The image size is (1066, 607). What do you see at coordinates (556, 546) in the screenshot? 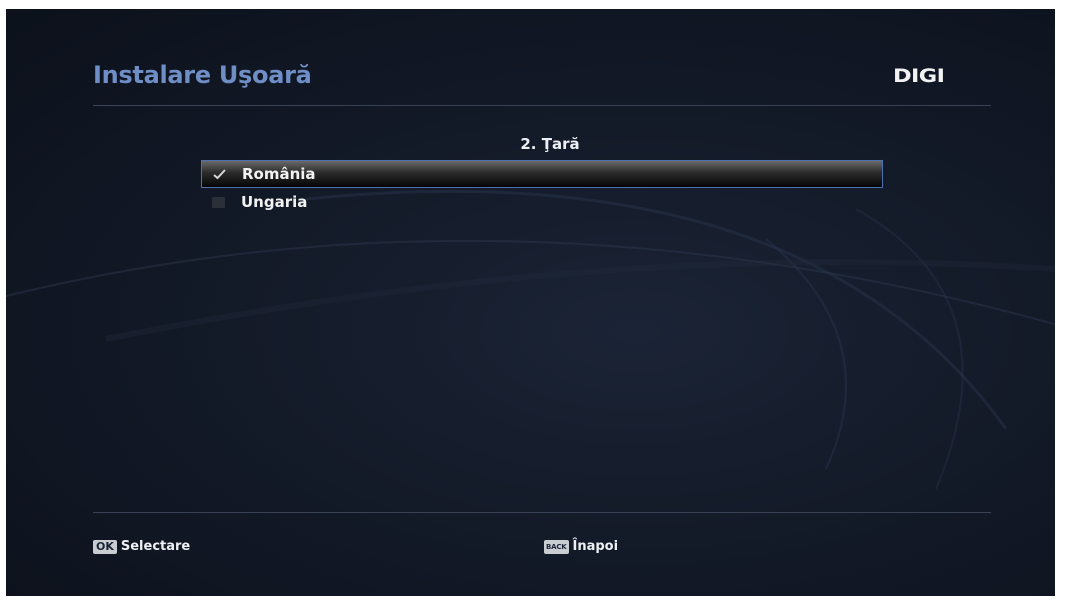
I see `back-key-icon: BACK` at bounding box center [556, 546].